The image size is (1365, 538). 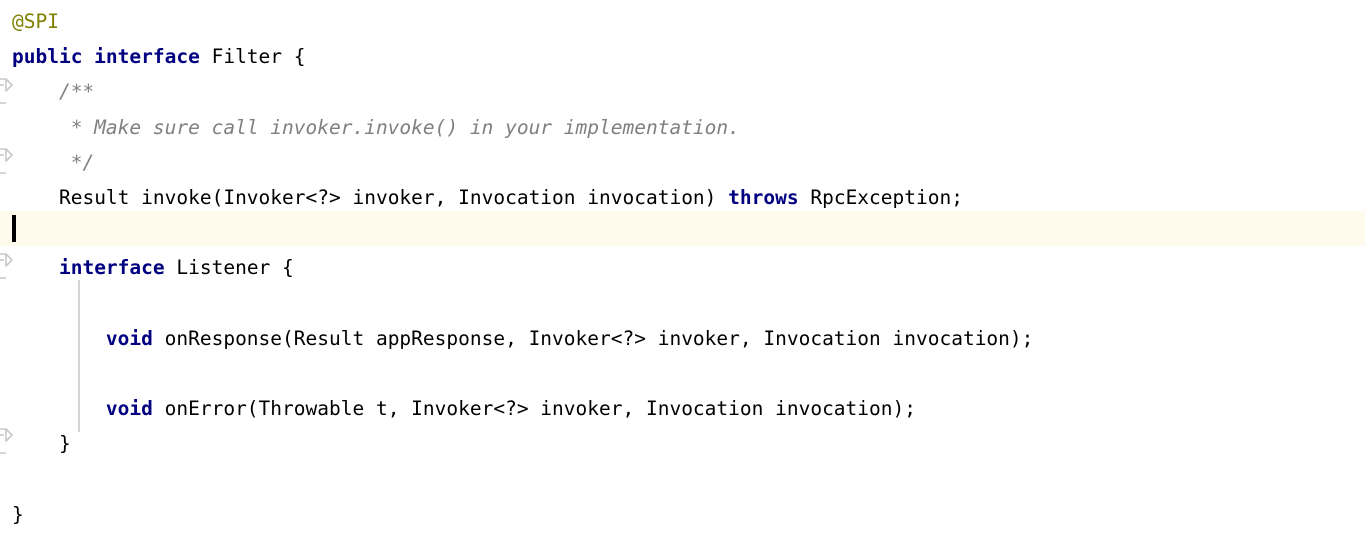 What do you see at coordinates (111, 268) in the screenshot?
I see `code-token-kw: interface` at bounding box center [111, 268].